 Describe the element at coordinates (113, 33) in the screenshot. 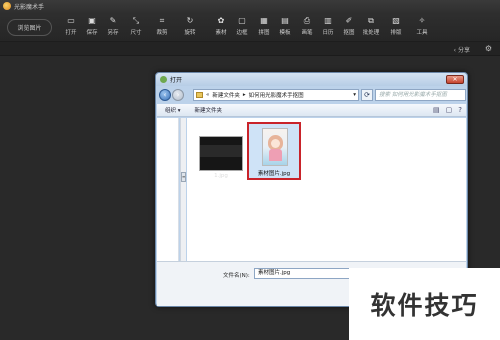

I see `save-as-tool-label: 另存` at that location.